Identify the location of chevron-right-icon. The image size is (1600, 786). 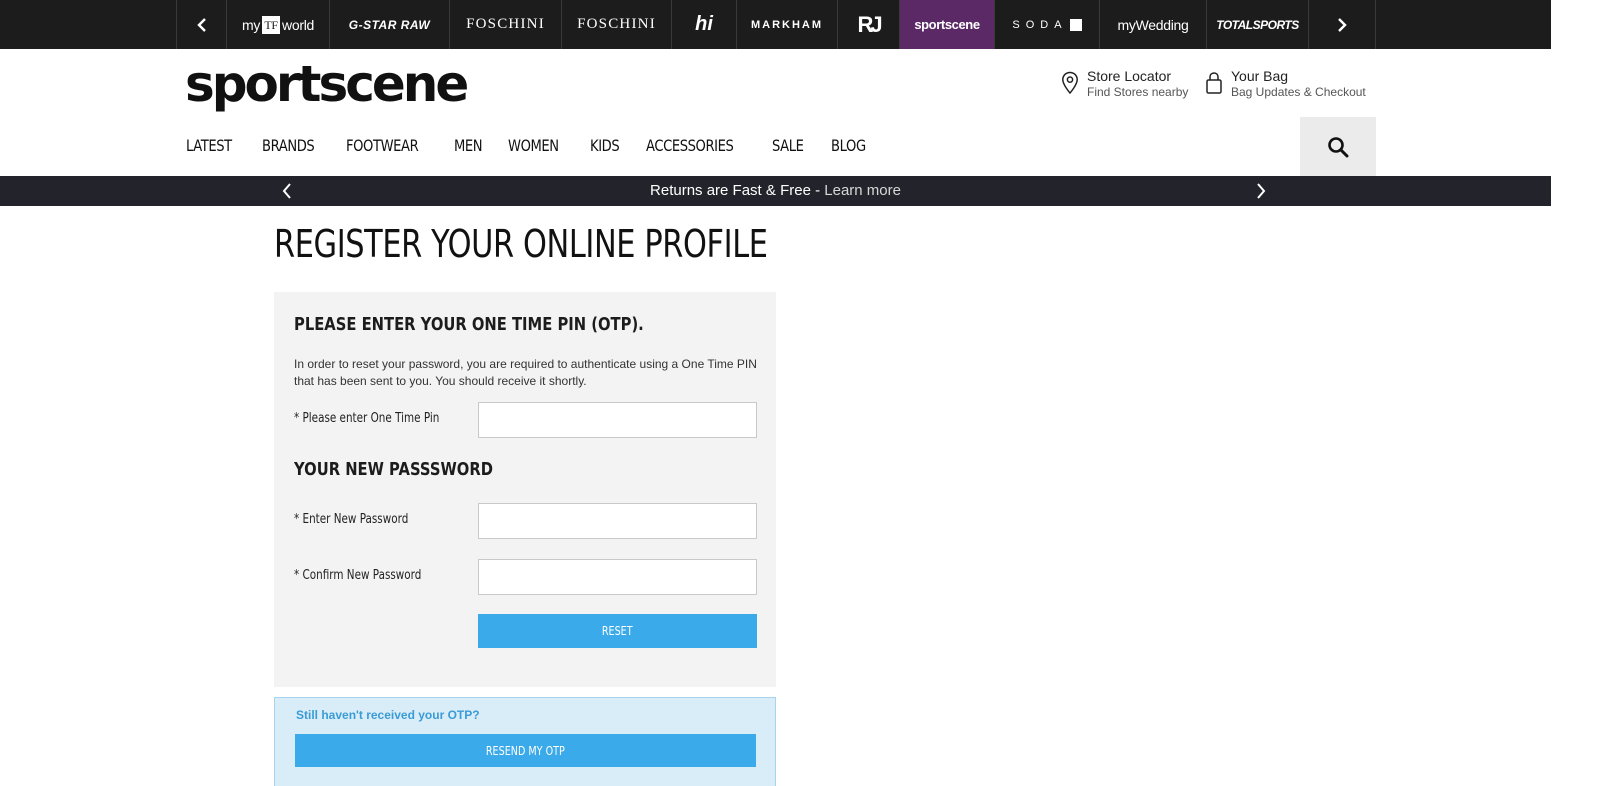
(1342, 24).